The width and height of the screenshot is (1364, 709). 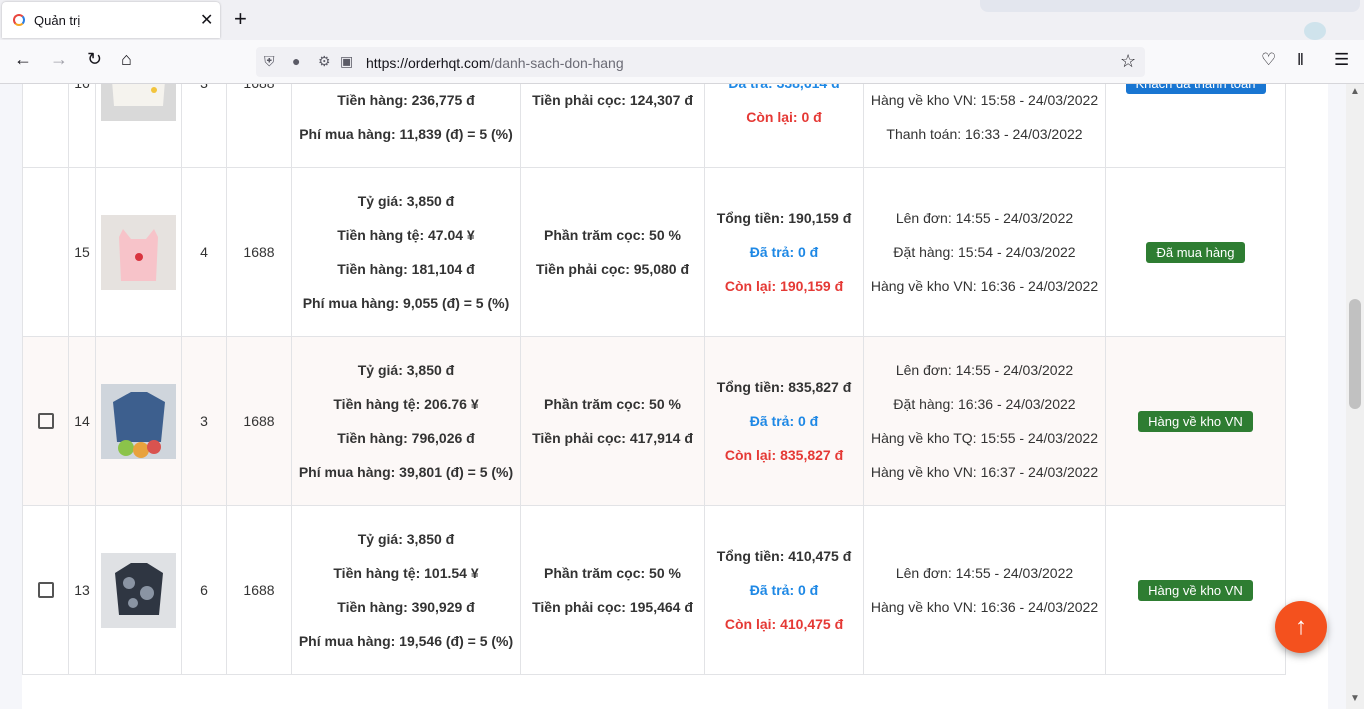 What do you see at coordinates (111, 20) in the screenshot?
I see `browser-tab: Quản trị ✕` at bounding box center [111, 20].